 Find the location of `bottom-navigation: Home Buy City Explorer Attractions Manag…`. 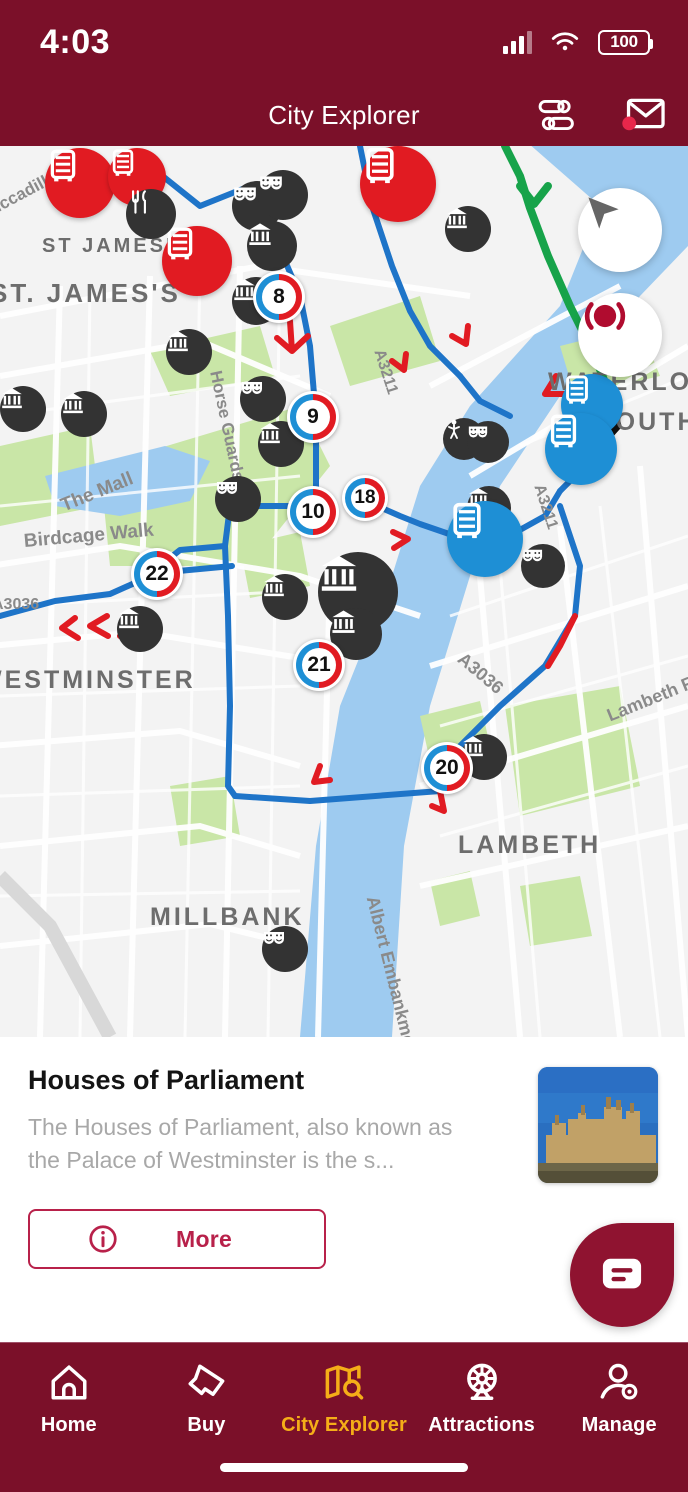

bottom-navigation: Home Buy City Explorer Attractions Manag… is located at coordinates (344, 1417).